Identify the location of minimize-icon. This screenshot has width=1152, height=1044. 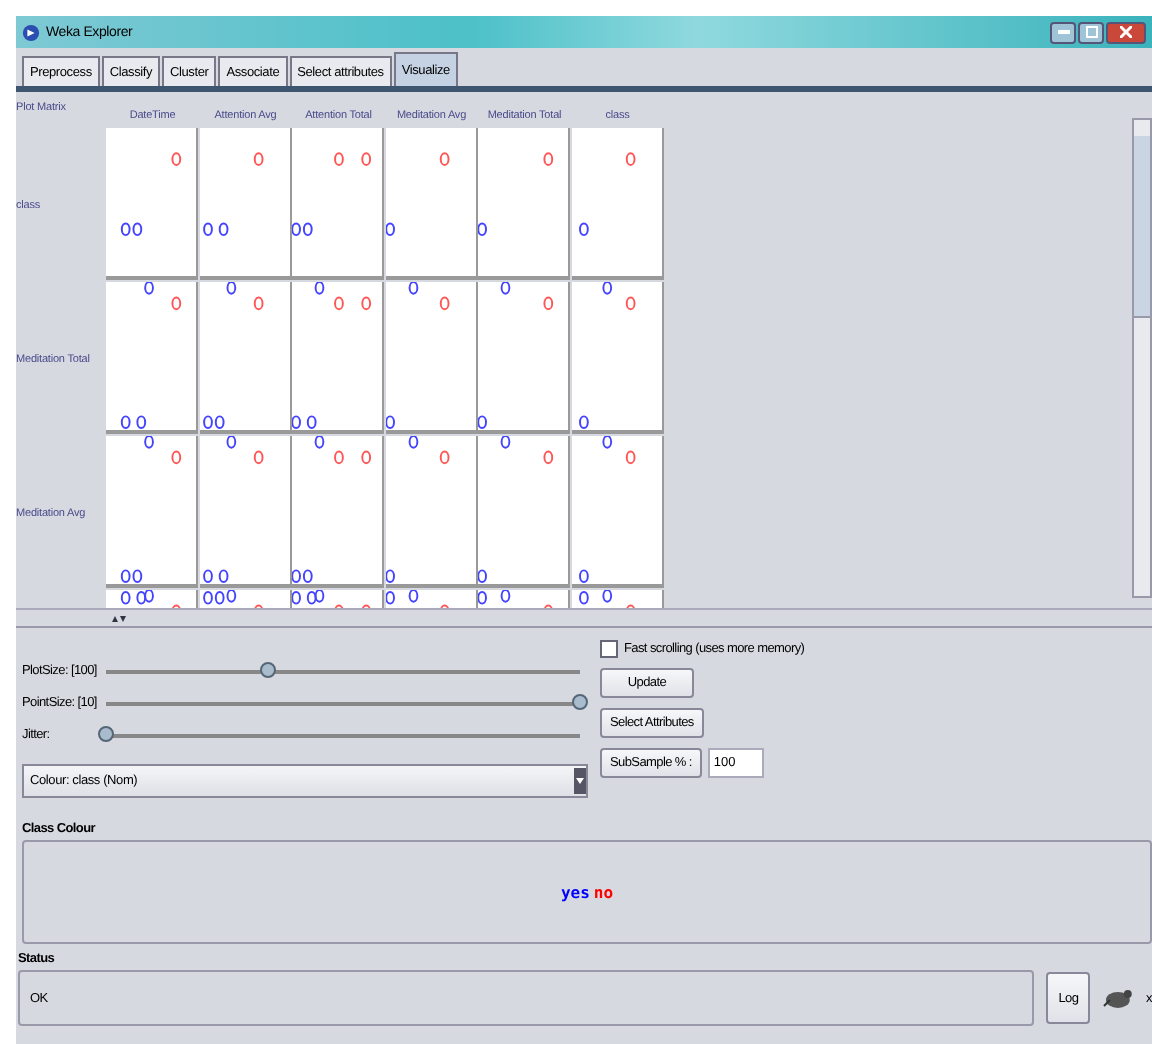
(1063, 32).